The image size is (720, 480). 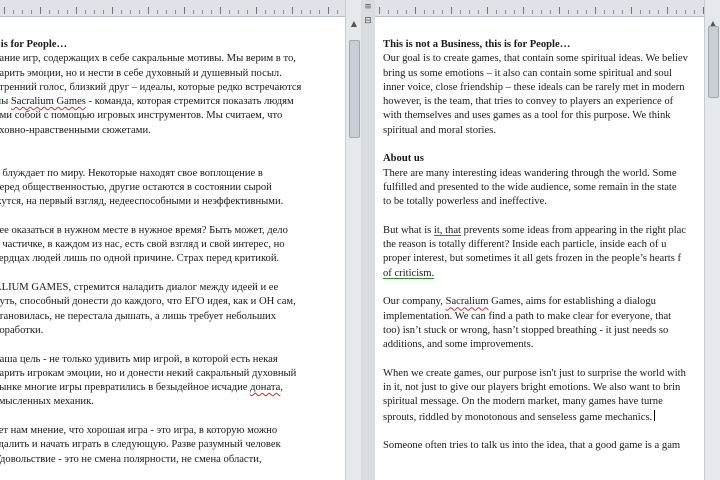 What do you see at coordinates (354, 89) in the screenshot?
I see `left-scroll-thumb` at bounding box center [354, 89].